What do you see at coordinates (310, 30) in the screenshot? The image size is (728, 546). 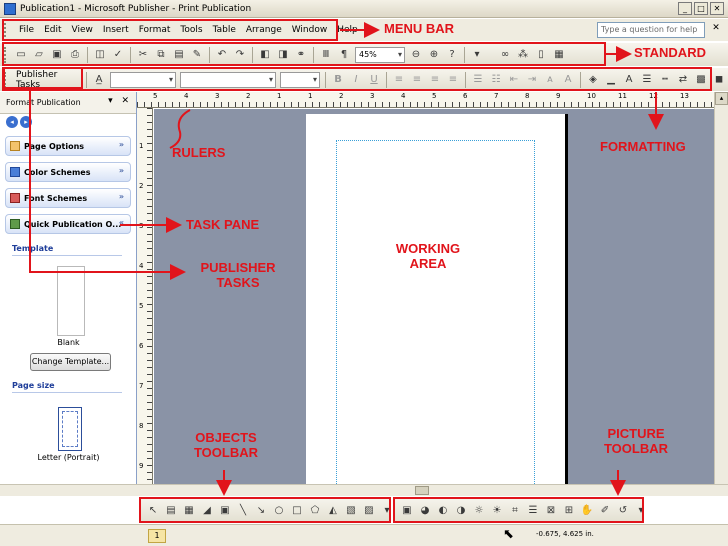 I see `menu-window: Window` at bounding box center [310, 30].